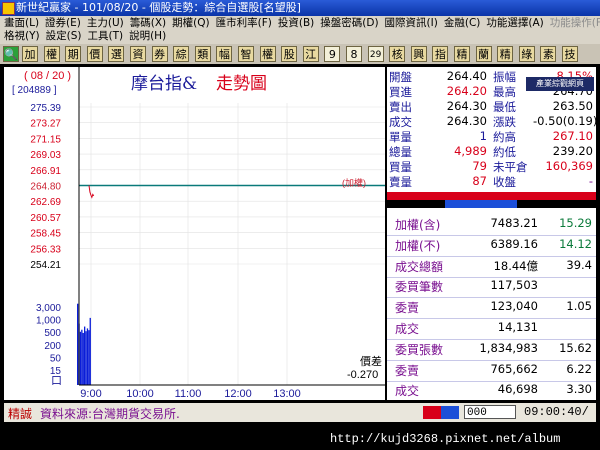  I want to click on toolbar-button-23: 綠, so click(526, 54).